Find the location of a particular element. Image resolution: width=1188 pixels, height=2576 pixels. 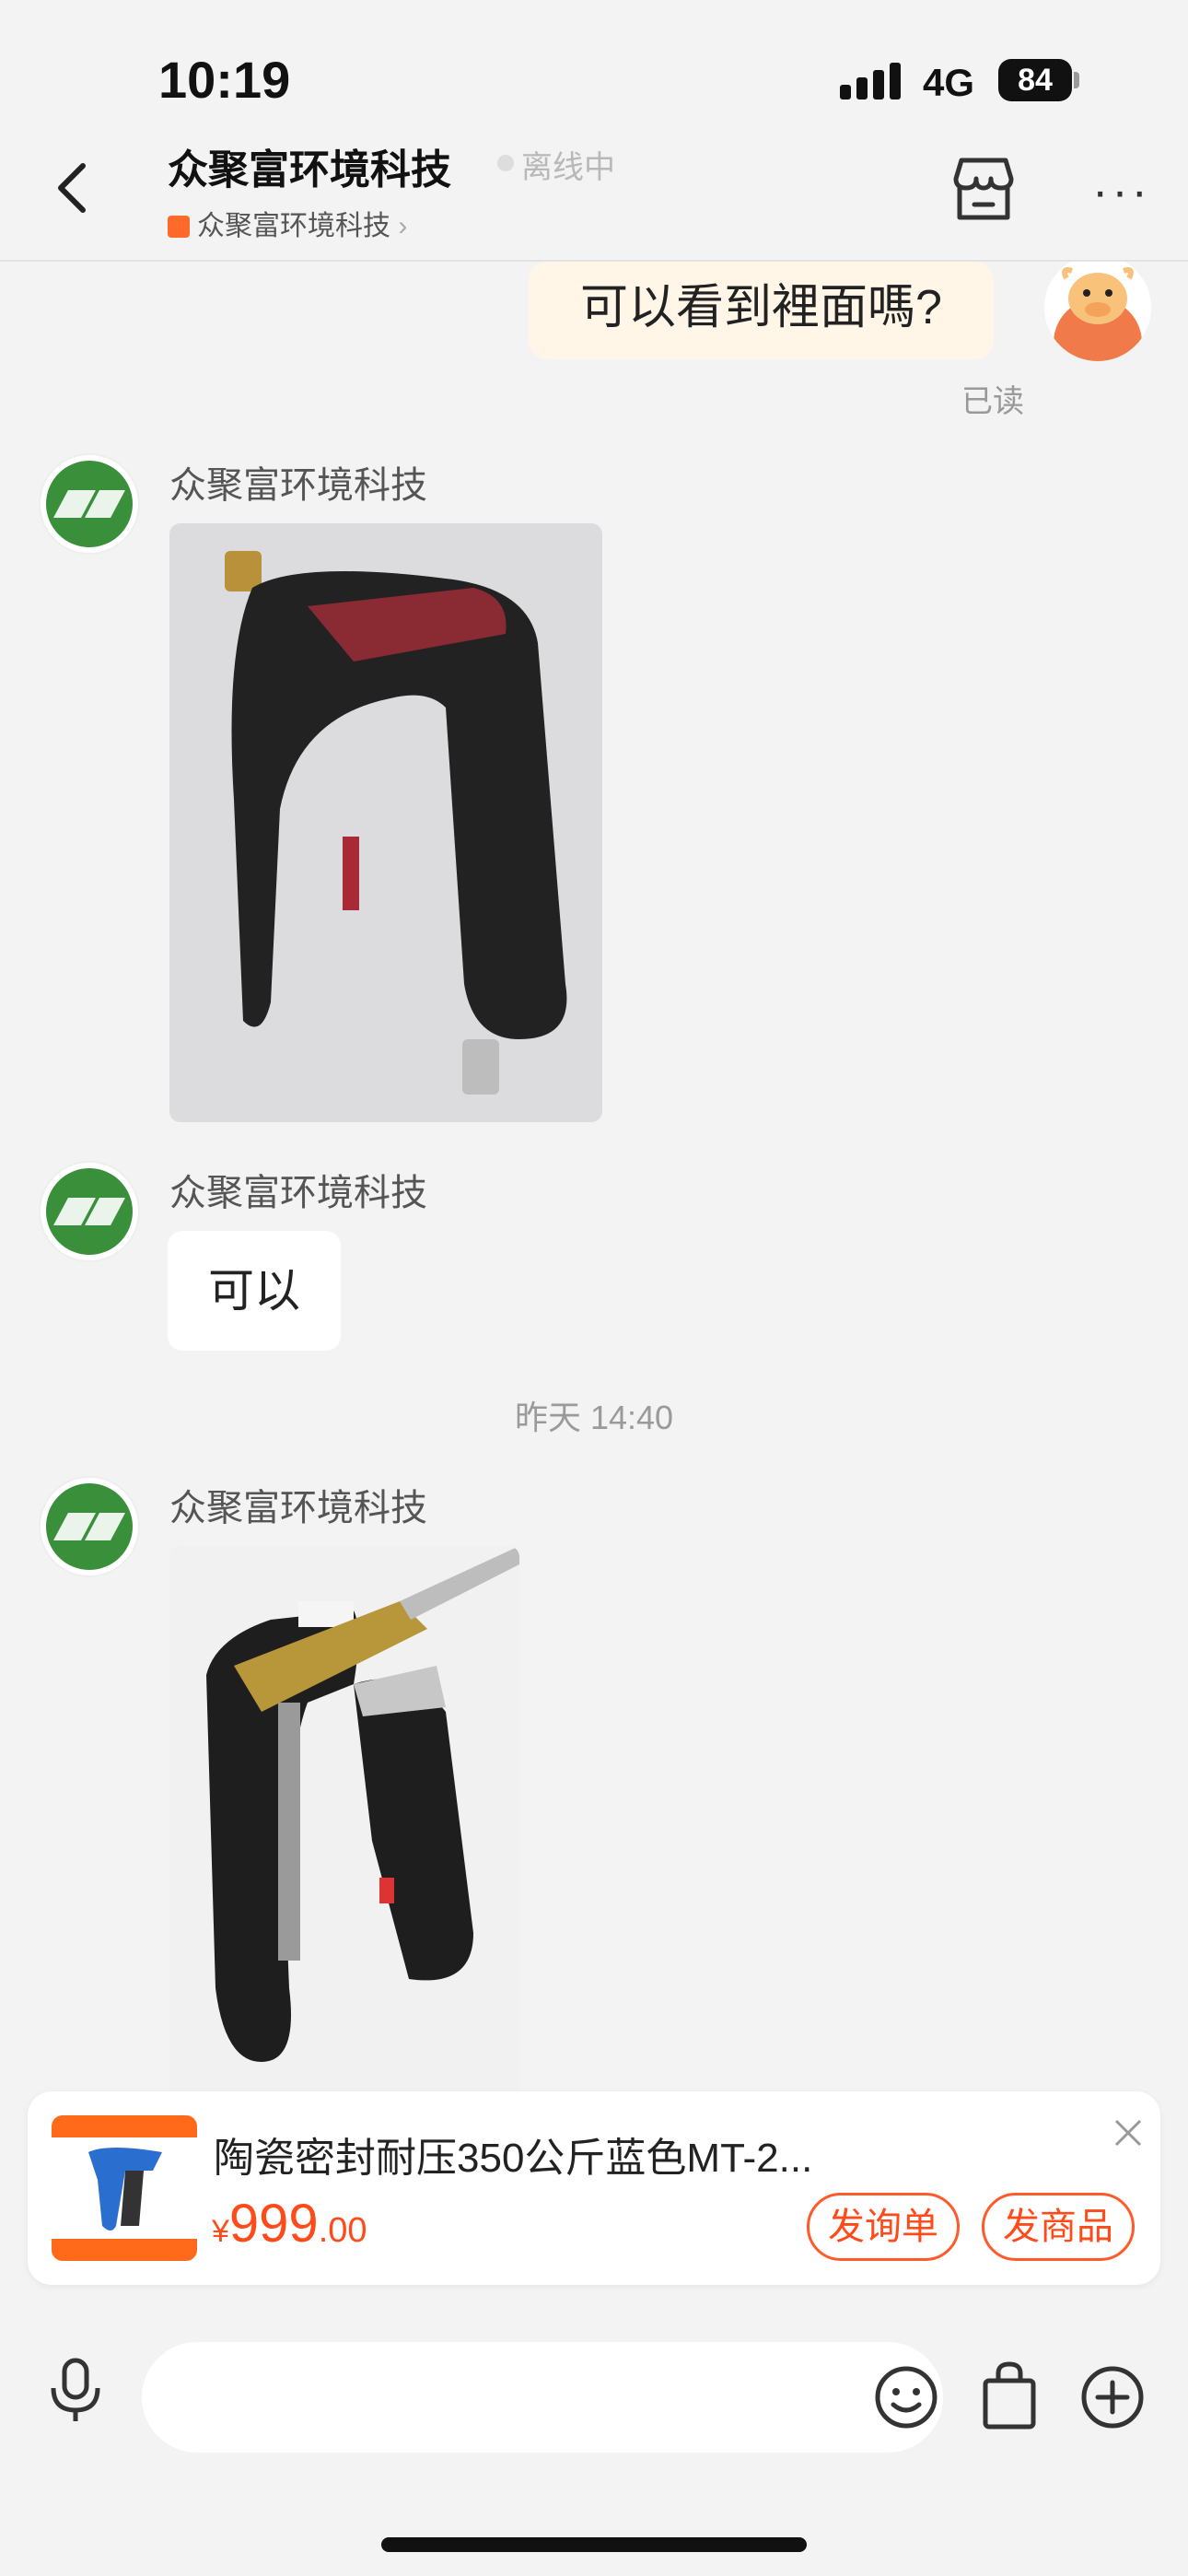

input-bar is located at coordinates (594, 2390).